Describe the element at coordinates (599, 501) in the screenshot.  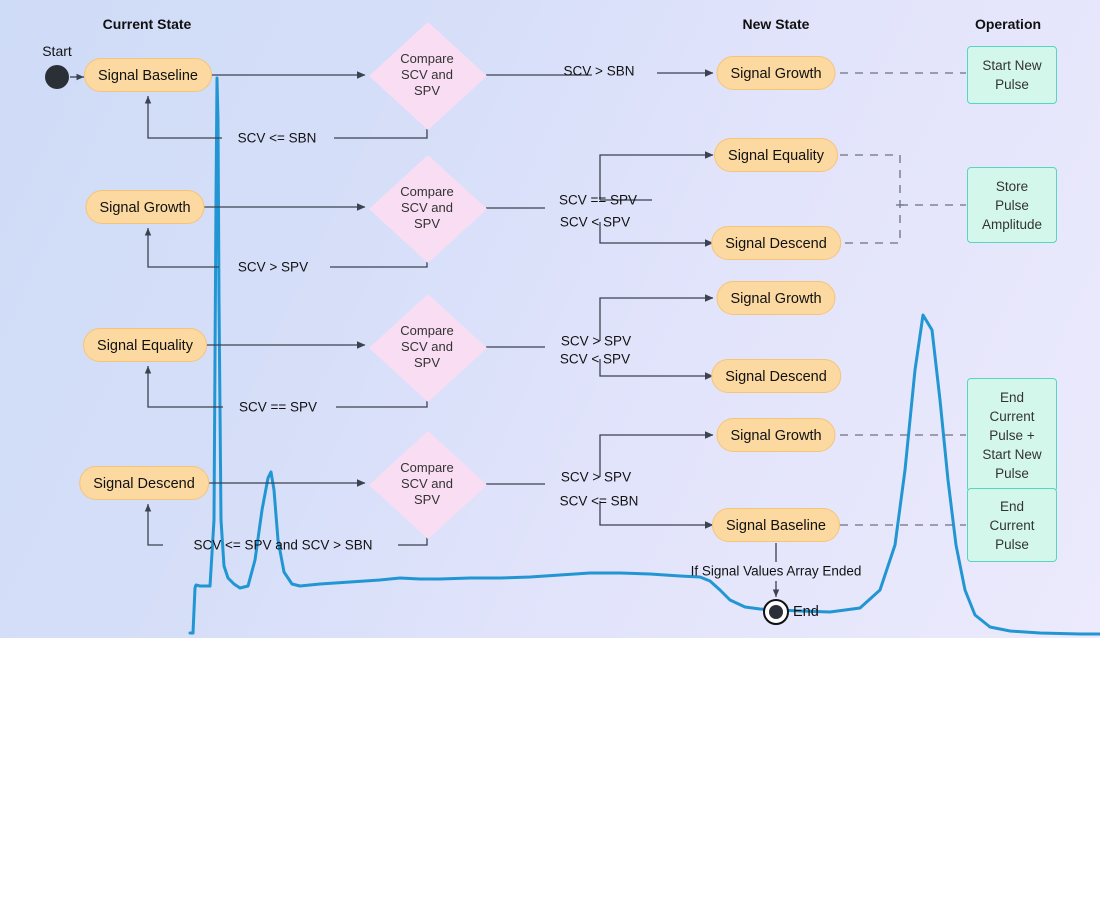
I see `transition-label-scv-le-sbn-2: SCV <= SBN` at that location.